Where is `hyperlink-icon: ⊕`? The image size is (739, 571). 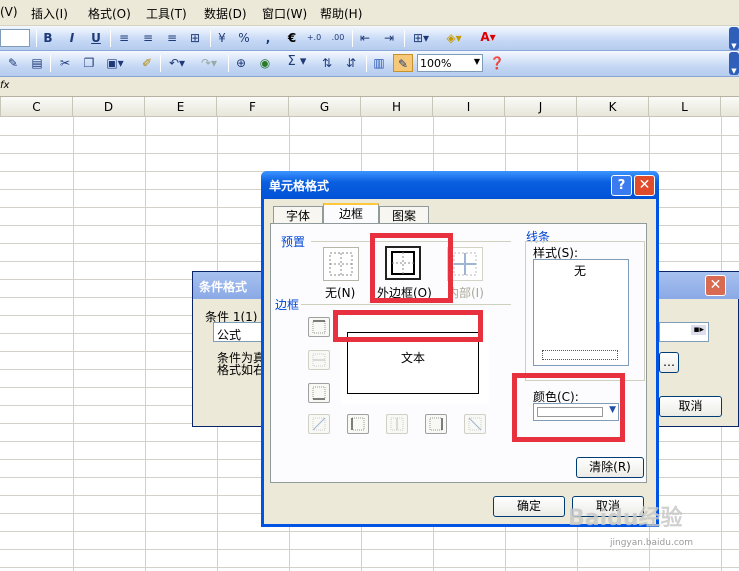 hyperlink-icon: ⊕ is located at coordinates (241, 63).